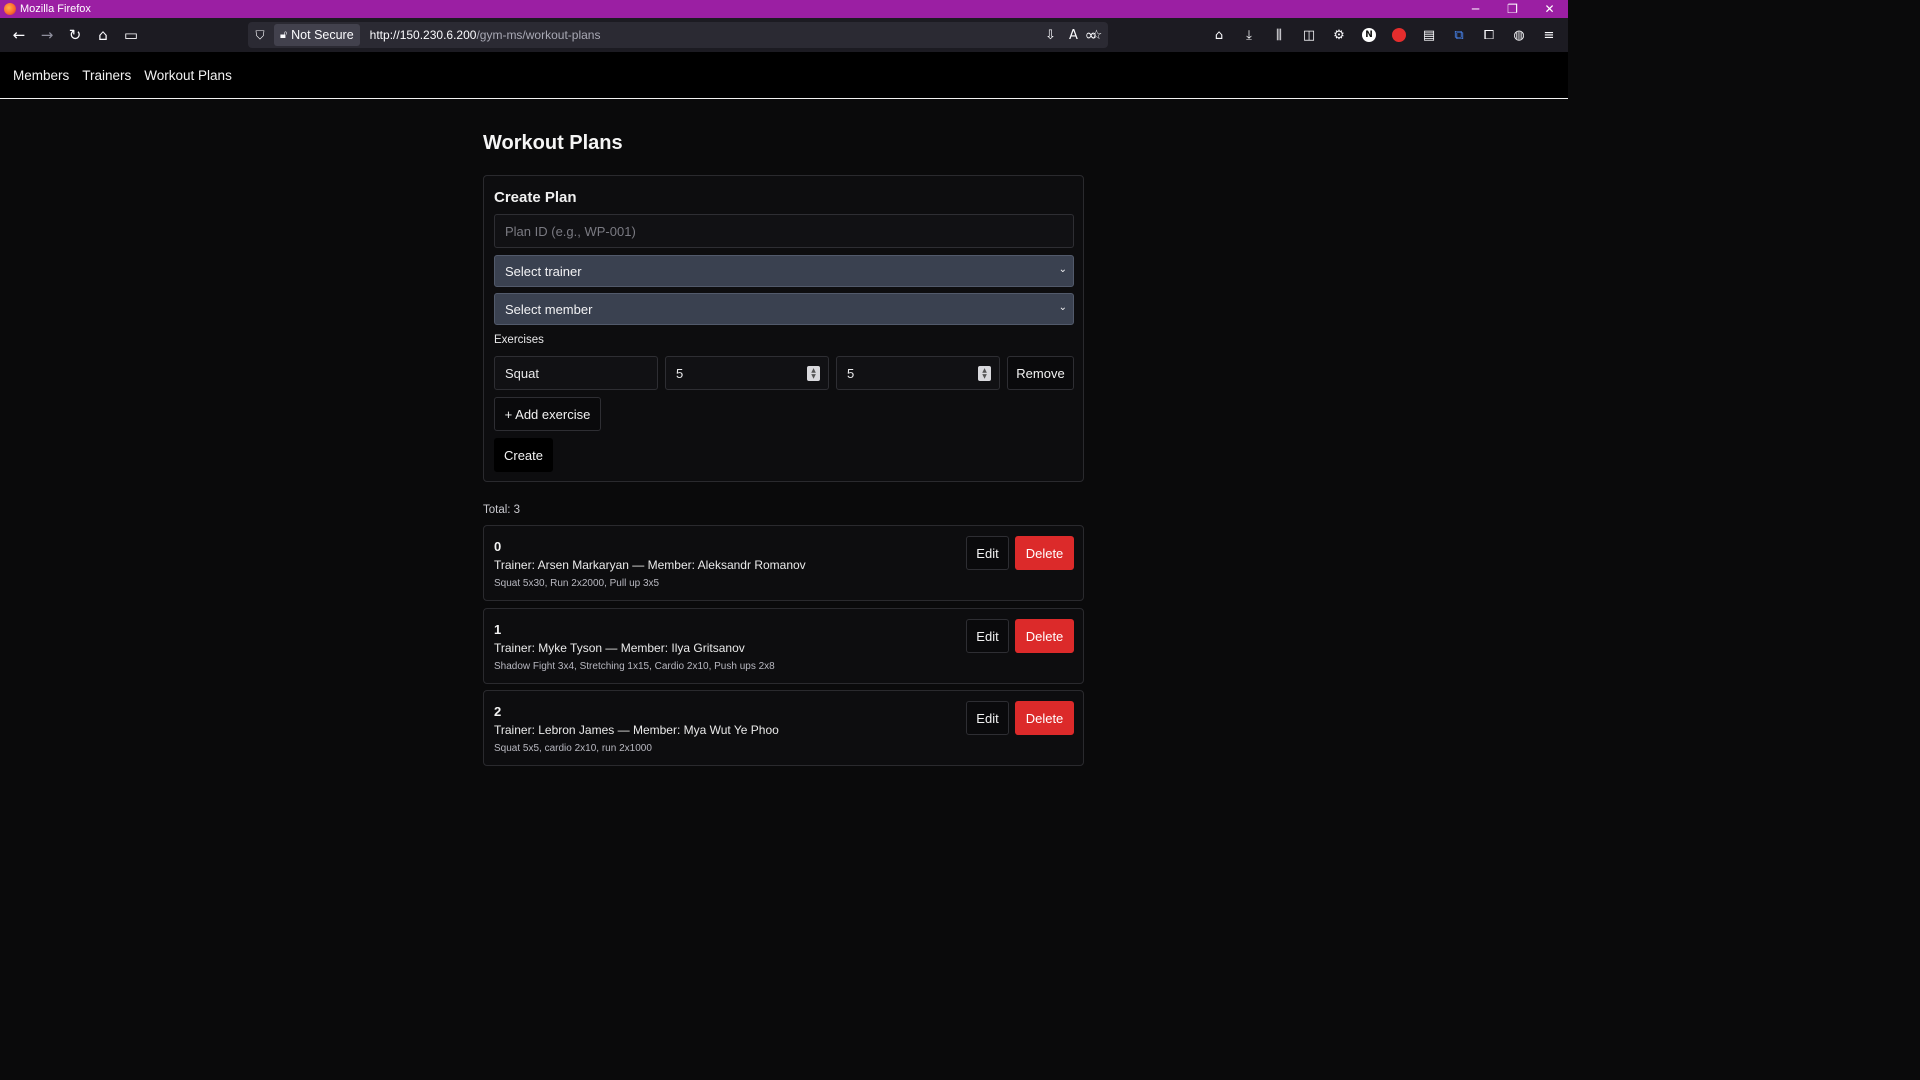 This screenshot has width=1920, height=1080. I want to click on save-to-pocket-icon: ▭, so click(131, 35).